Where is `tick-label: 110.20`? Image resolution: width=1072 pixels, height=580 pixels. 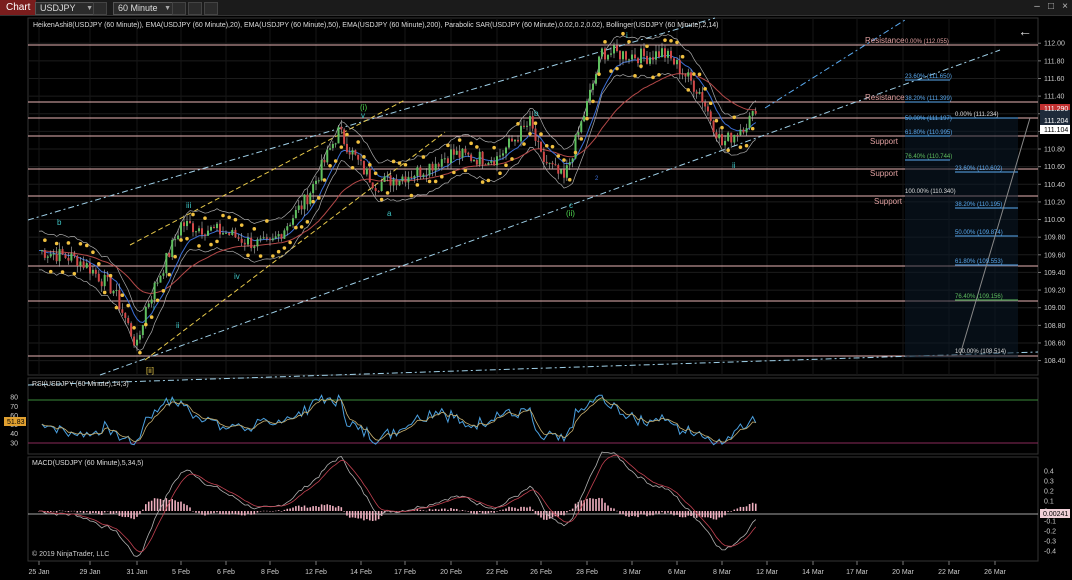 tick-label: 110.20 is located at coordinates (1054, 202).